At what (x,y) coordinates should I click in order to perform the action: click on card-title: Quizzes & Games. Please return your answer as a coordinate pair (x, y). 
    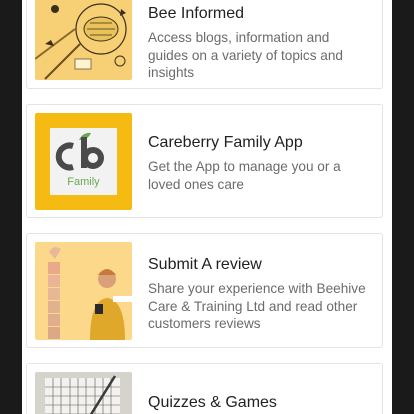
    Looking at the image, I should click on (212, 402).